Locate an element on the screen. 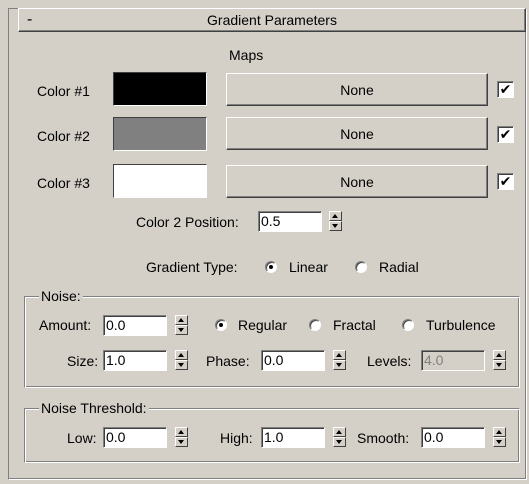 This screenshot has width=529, height=484. noise-threshold-high-input: 1.0 is located at coordinates (293, 437).